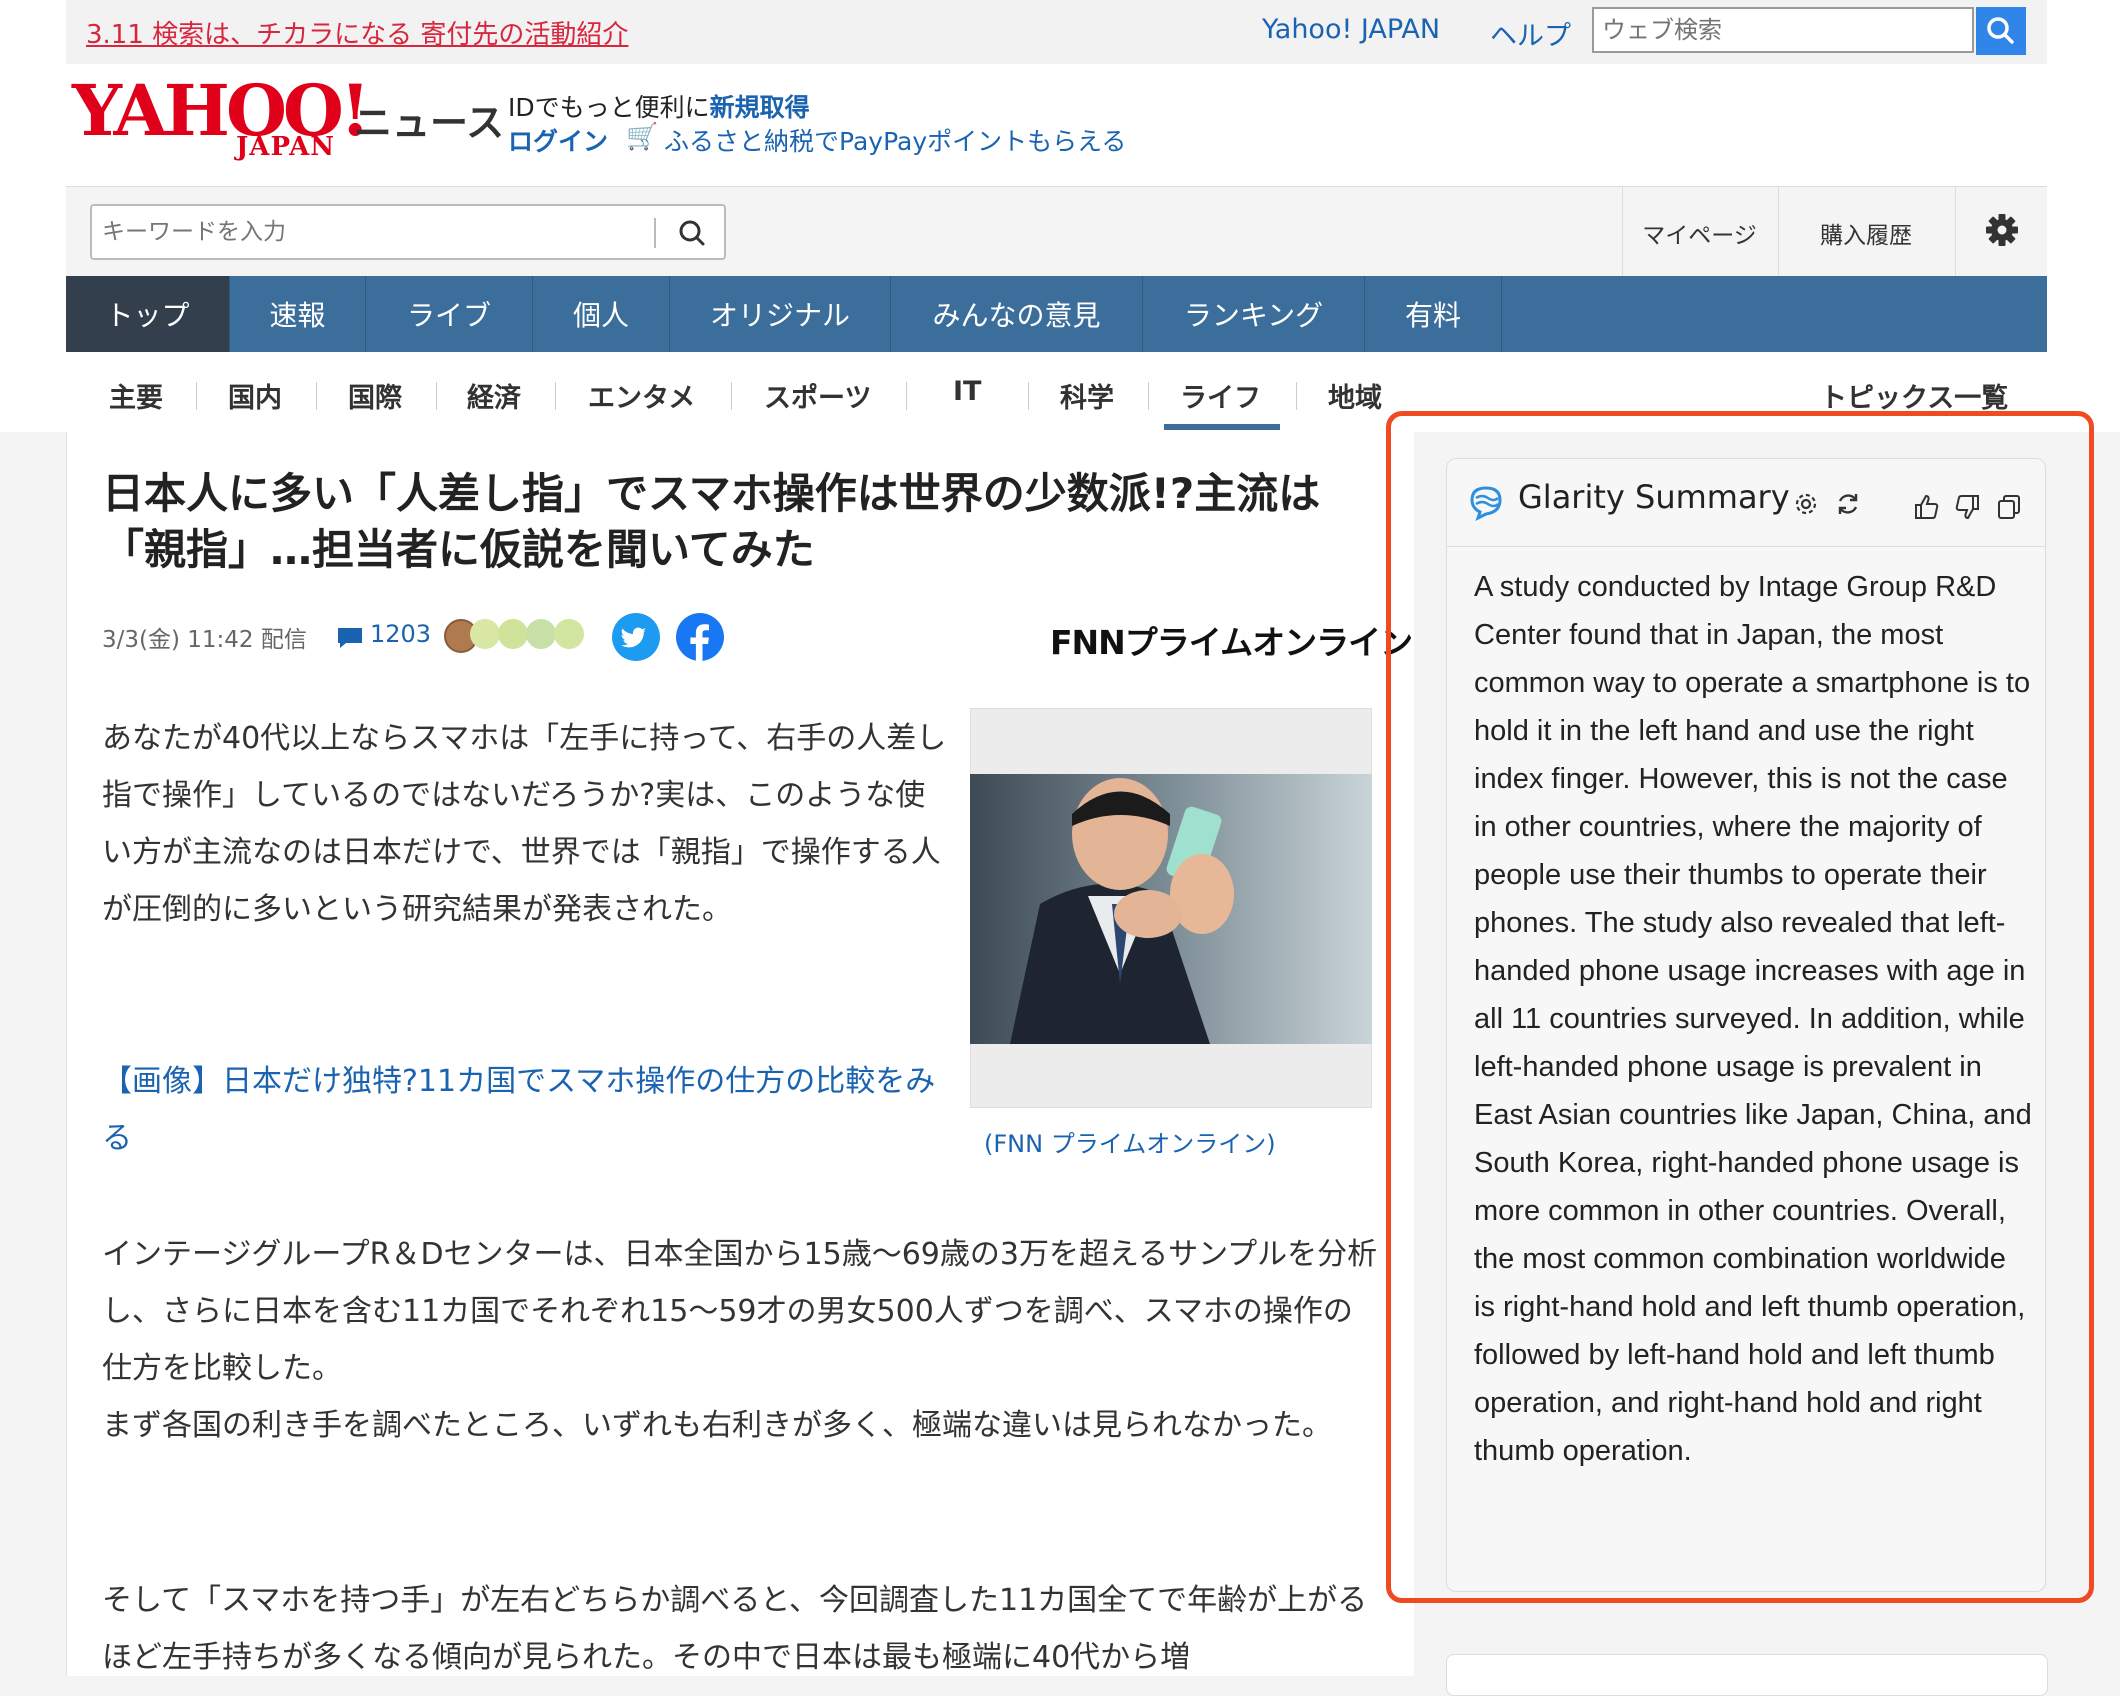  Describe the element at coordinates (1355, 395) in the screenshot. I see `subnav-item-region: 地域` at that location.